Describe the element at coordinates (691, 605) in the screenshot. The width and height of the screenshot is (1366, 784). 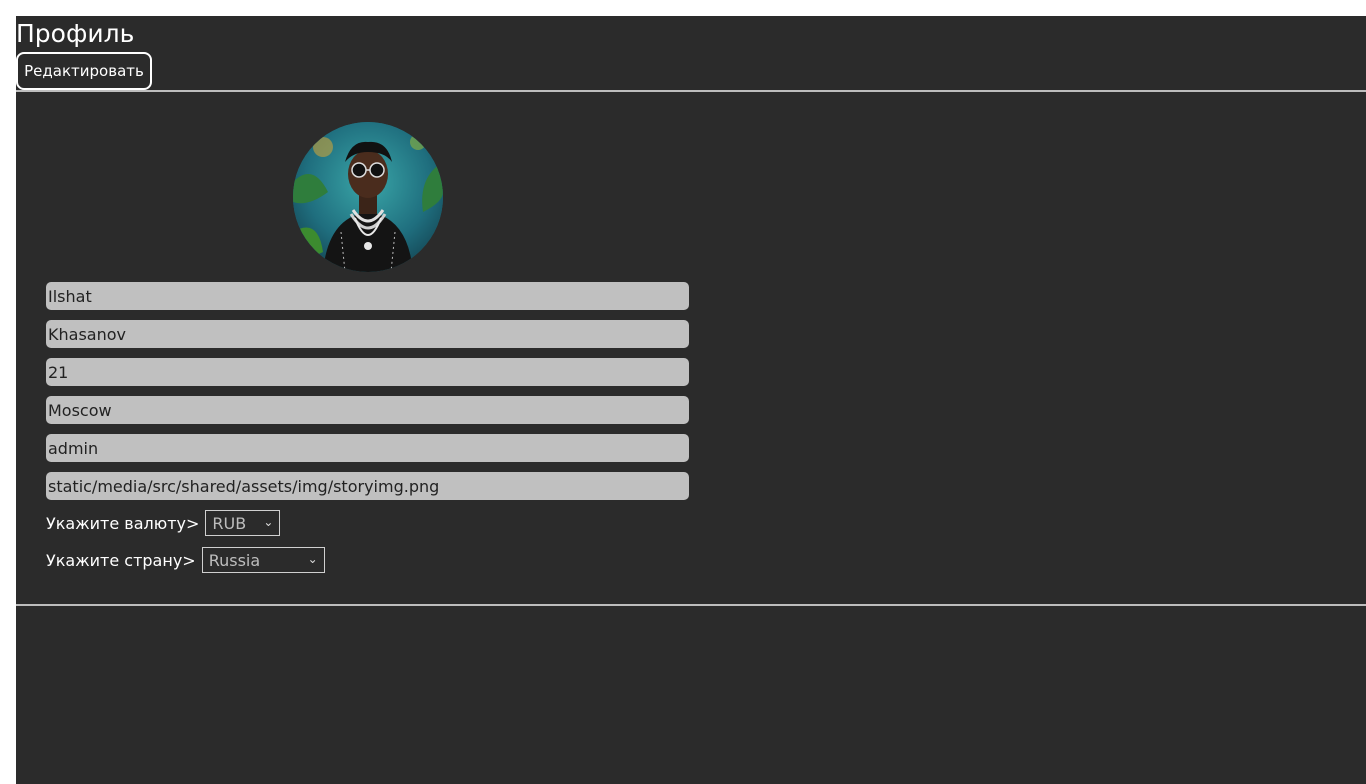
I see `footer-divider` at that location.